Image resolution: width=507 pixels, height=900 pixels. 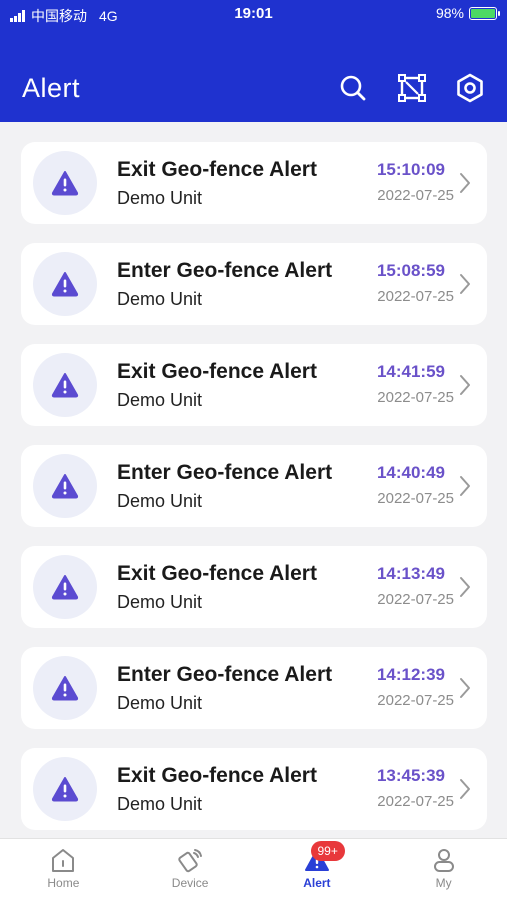 What do you see at coordinates (190, 861) in the screenshot?
I see `device-icon` at bounding box center [190, 861].